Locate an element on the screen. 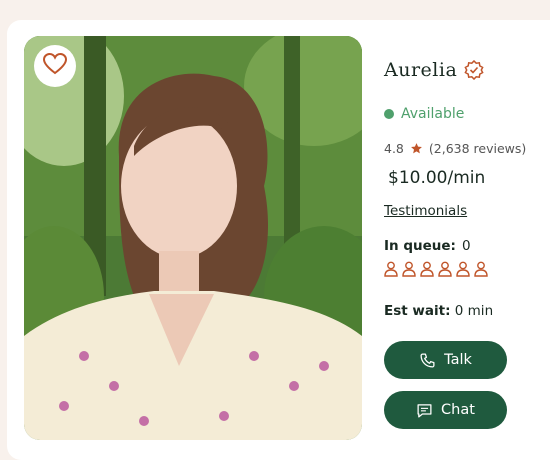  favorite-button is located at coordinates (55, 66).